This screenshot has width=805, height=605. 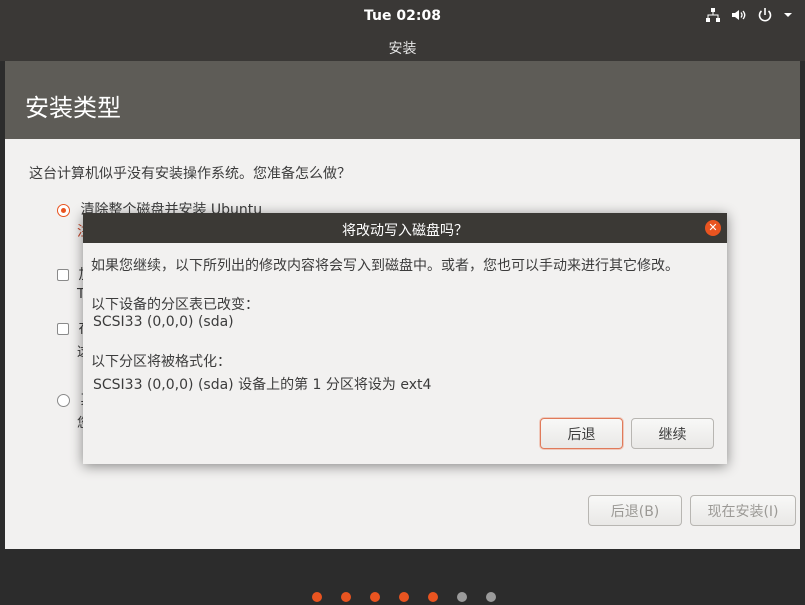 I want to click on dialog-title: 将改动写入磁盘吗？, so click(x=405, y=231).